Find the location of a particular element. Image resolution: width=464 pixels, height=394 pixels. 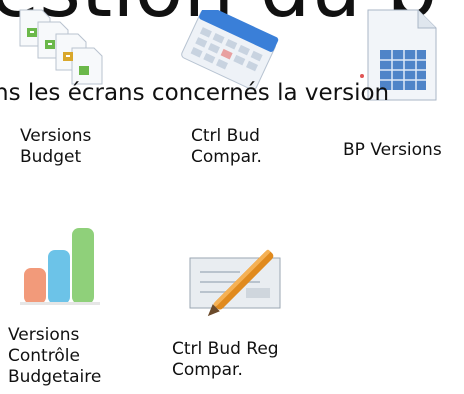

ctrl-bud-reg-compar-label: Ctrl Bud Reg Compar. is located at coordinates (225, 359).